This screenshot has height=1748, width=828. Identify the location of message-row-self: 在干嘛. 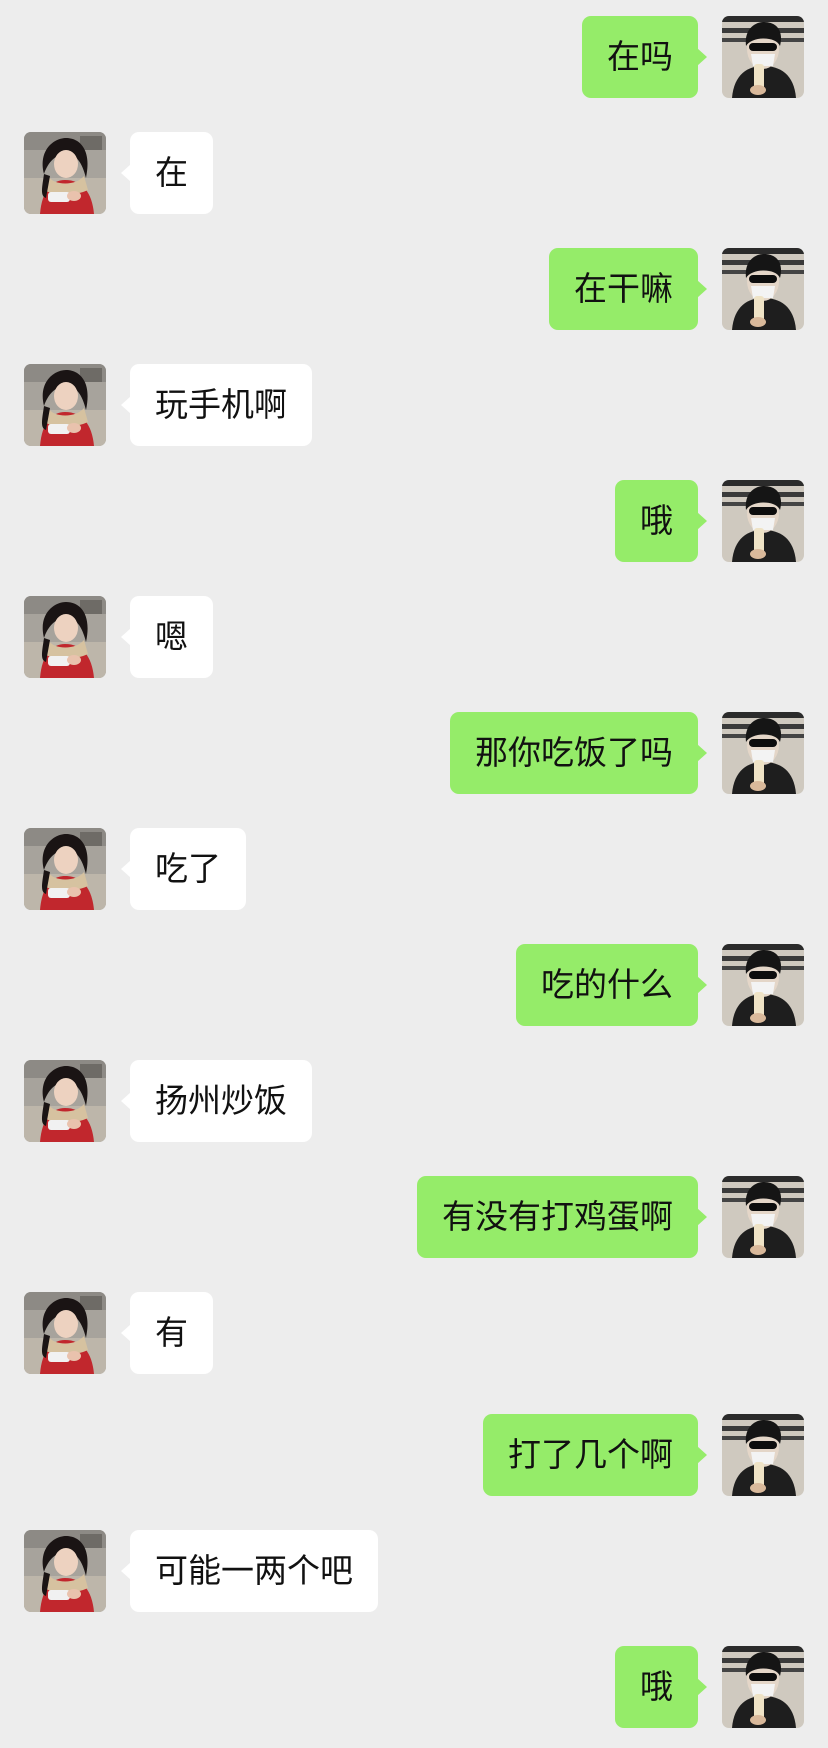
(414, 289).